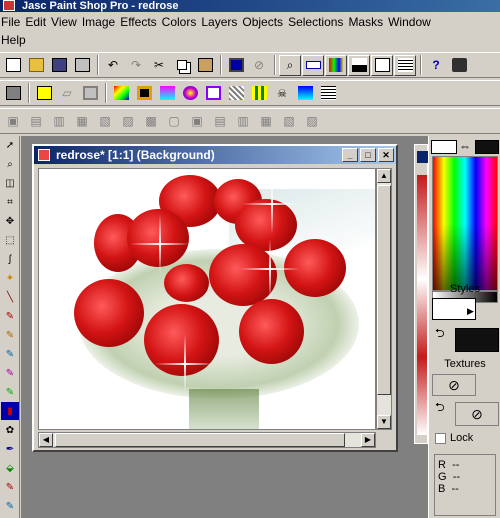 The width and height of the screenshot is (500, 518). What do you see at coordinates (182, 65) in the screenshot?
I see `copy-icon` at bounding box center [182, 65].